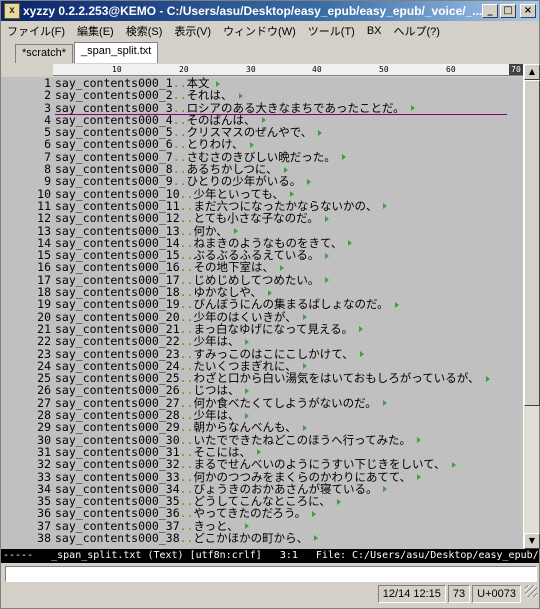 The height and width of the screenshot is (609, 540). What do you see at coordinates (44, 230) in the screenshot?
I see `line-number: 13` at bounding box center [44, 230].